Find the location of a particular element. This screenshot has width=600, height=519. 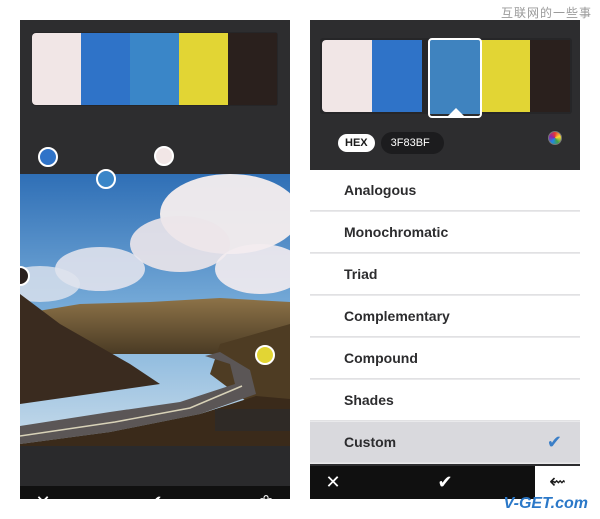

site-badge: V-GET.com is located at coordinates (545, 503).